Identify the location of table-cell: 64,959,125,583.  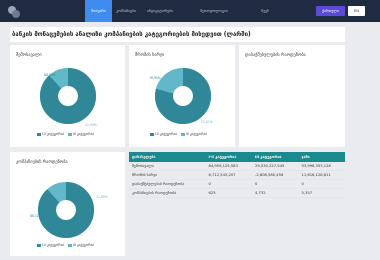
(228, 166).